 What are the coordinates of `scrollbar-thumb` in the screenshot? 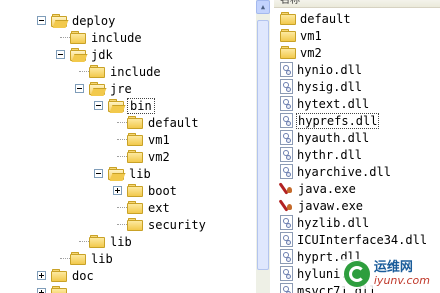 It's located at (263, 145).